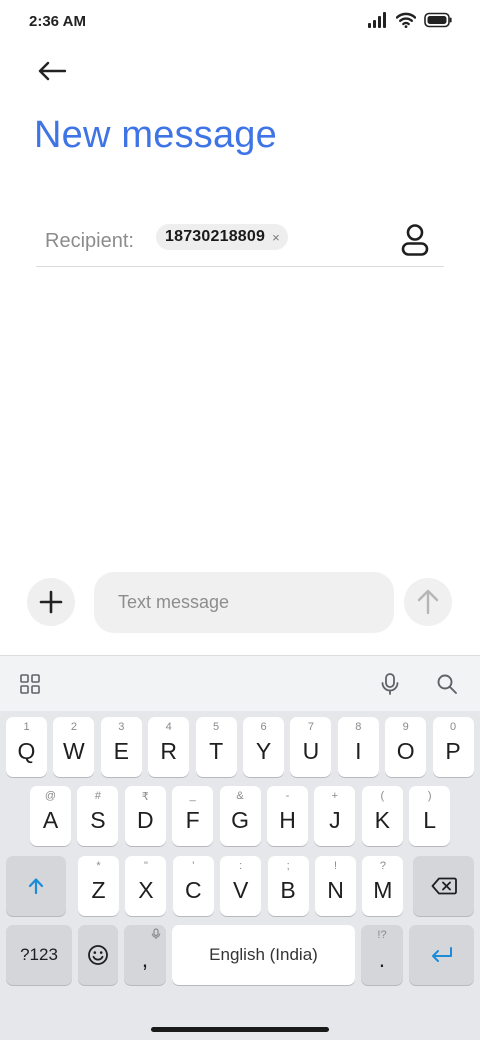 This screenshot has height=1040, width=480. I want to click on grid-icon, so click(30, 684).